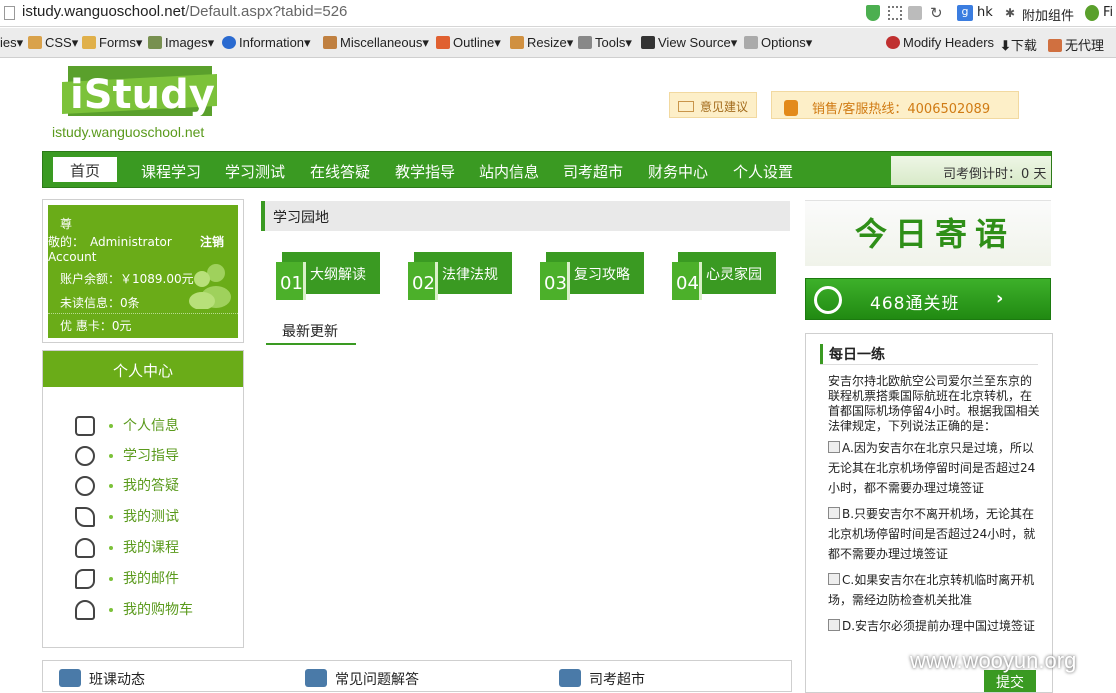  I want to click on addons-button: 附加组件, so click(1048, 14).